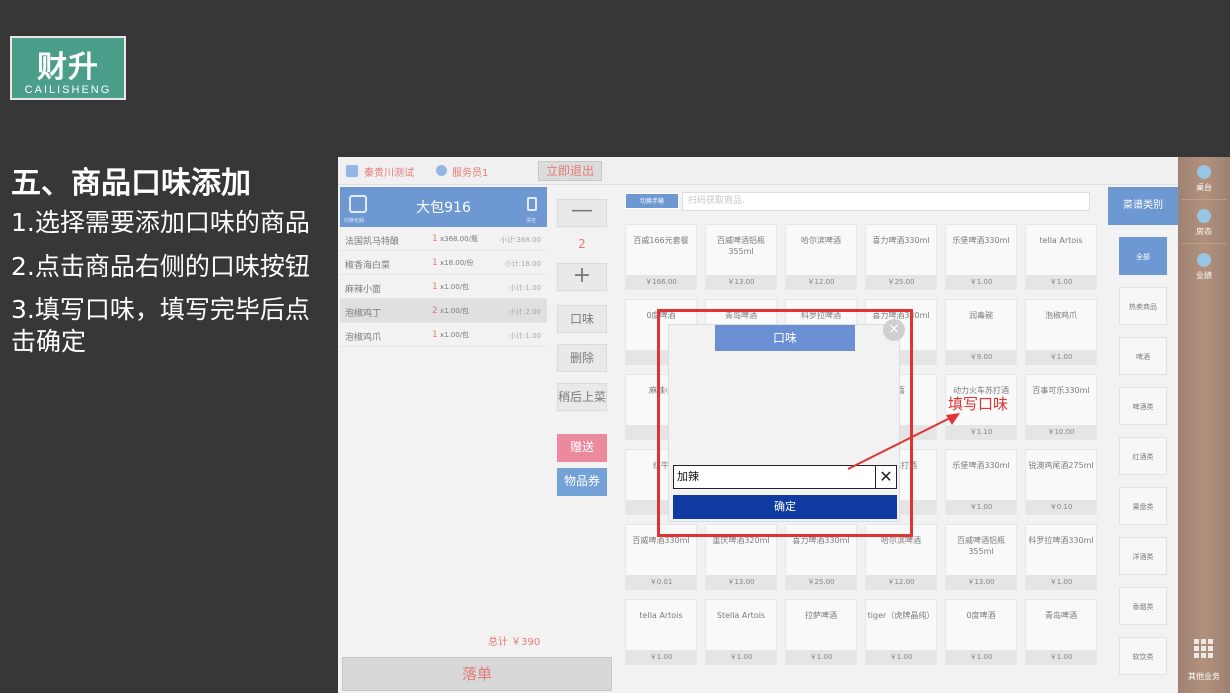 Image resolution: width=1230 pixels, height=693 pixels. I want to click on confirm-button: 确定, so click(785, 507).